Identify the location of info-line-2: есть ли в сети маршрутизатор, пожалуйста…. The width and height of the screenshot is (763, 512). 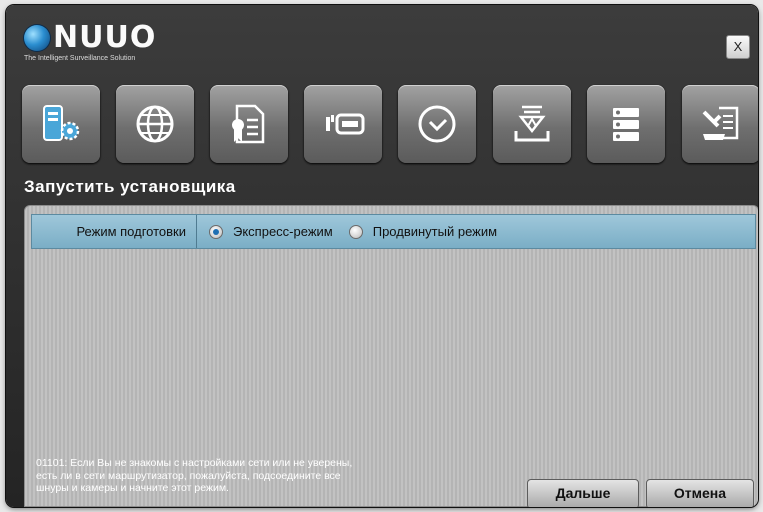
(188, 475).